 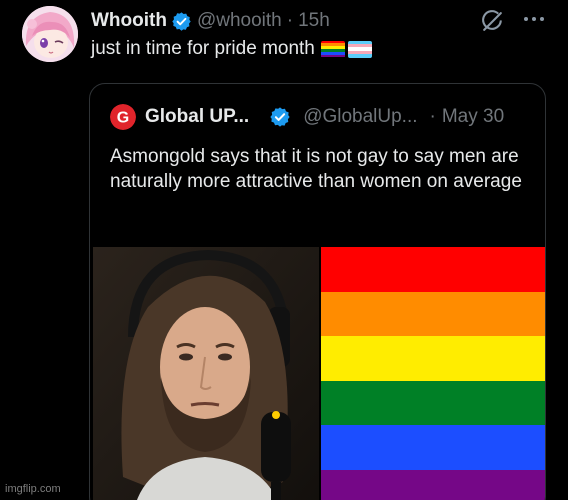 What do you see at coordinates (50, 34) in the screenshot?
I see `avatar` at bounding box center [50, 34].